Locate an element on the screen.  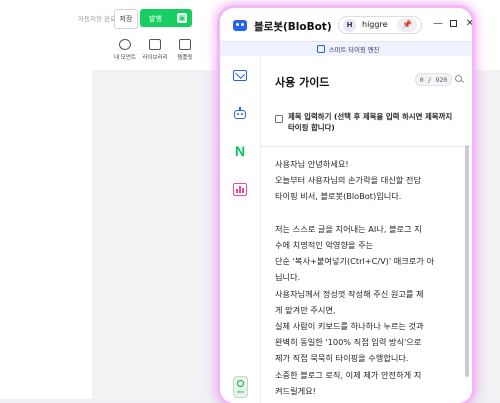
toolbar-template: 템플릿 is located at coordinates (185, 50).